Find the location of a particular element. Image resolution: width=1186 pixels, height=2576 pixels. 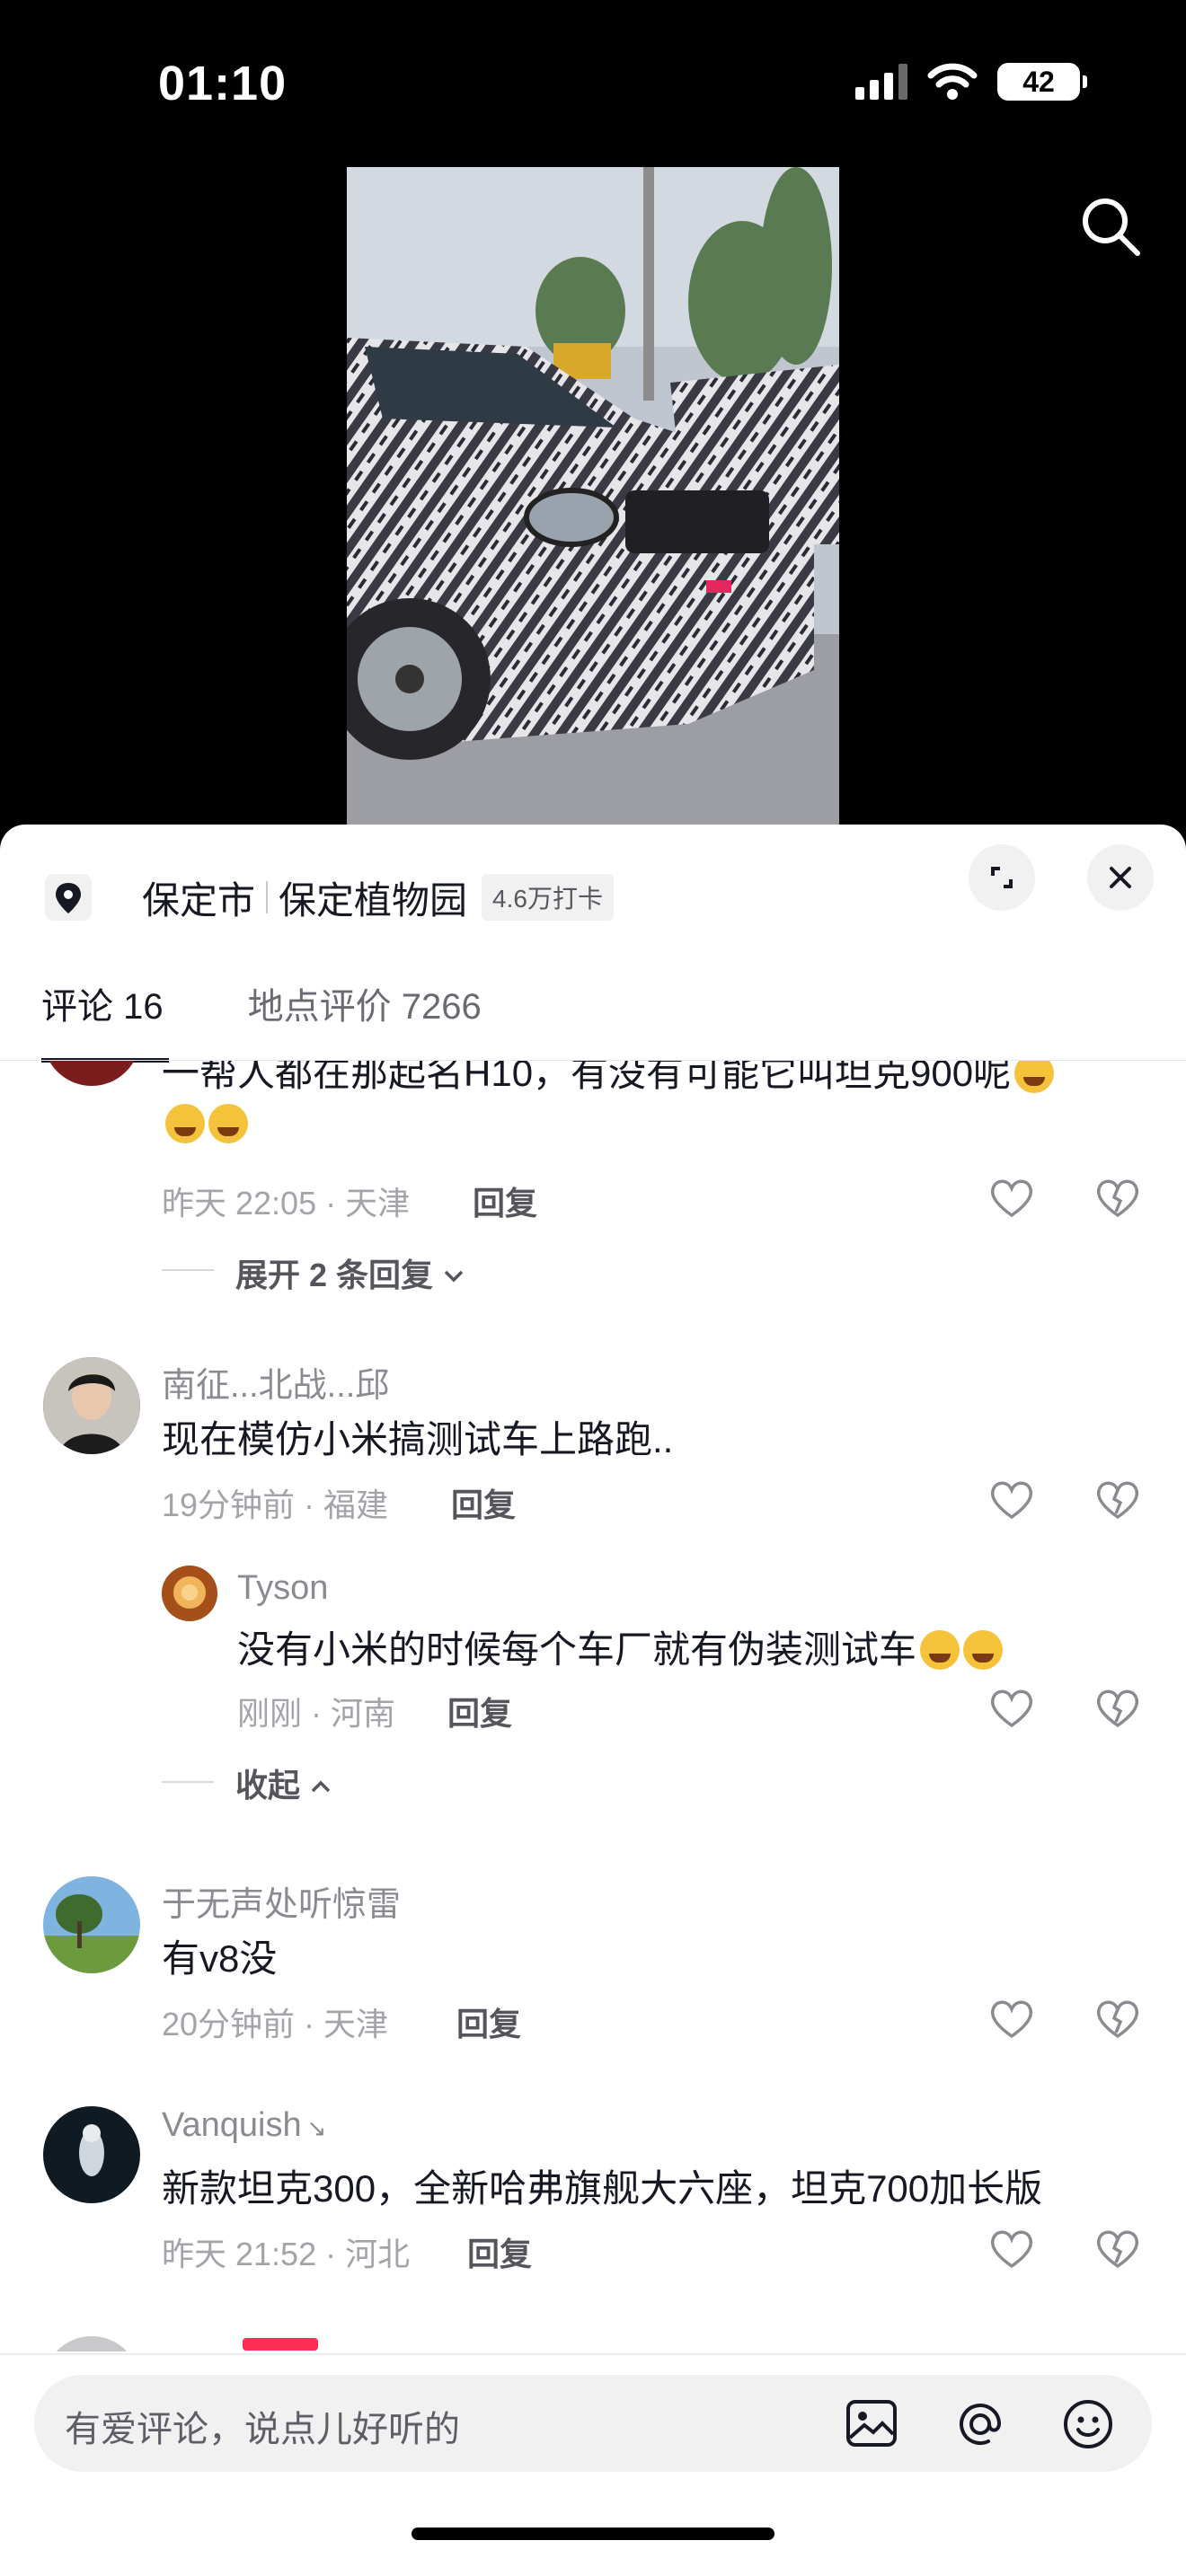

comment-item: 于无声处听惊雷 有v8没 20分钟前 · 天津 回复 is located at coordinates (593, 1984).